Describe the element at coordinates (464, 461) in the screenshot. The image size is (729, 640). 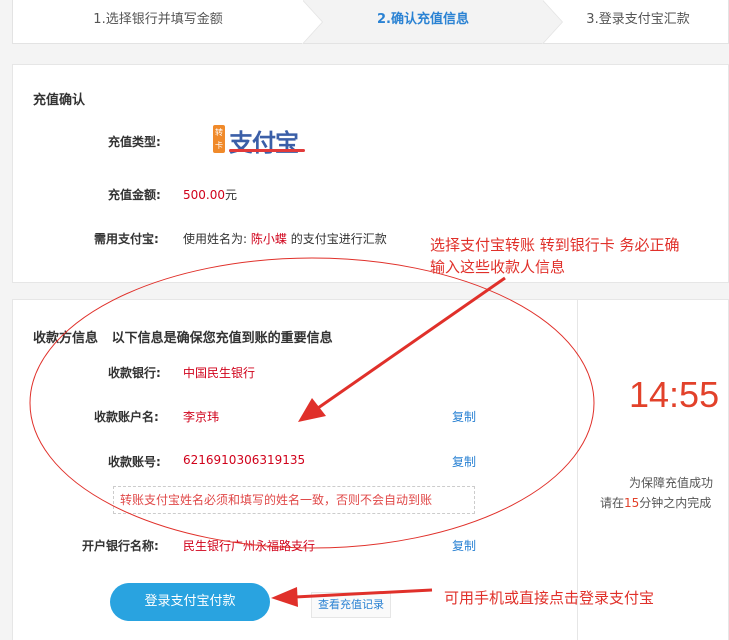
I see `copy-account-button: 复制` at that location.